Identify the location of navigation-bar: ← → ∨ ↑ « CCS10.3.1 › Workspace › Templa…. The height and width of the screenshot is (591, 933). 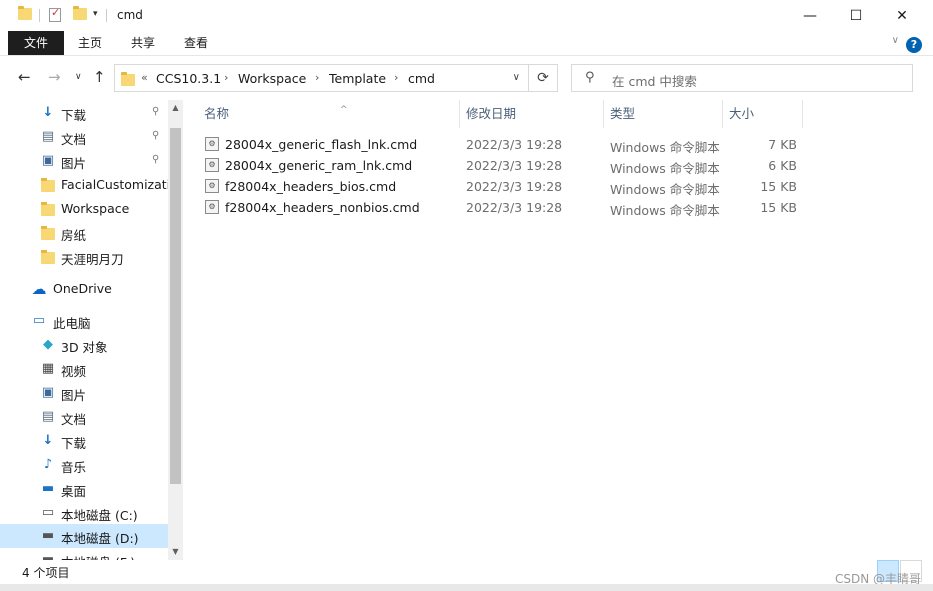
(466, 78).